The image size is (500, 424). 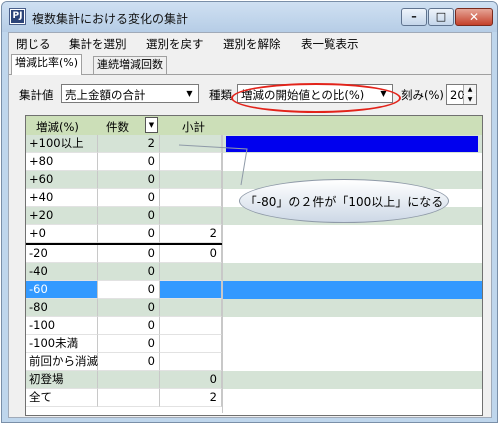 I want to click on sort-down-icon: ▼, so click(x=151, y=125).